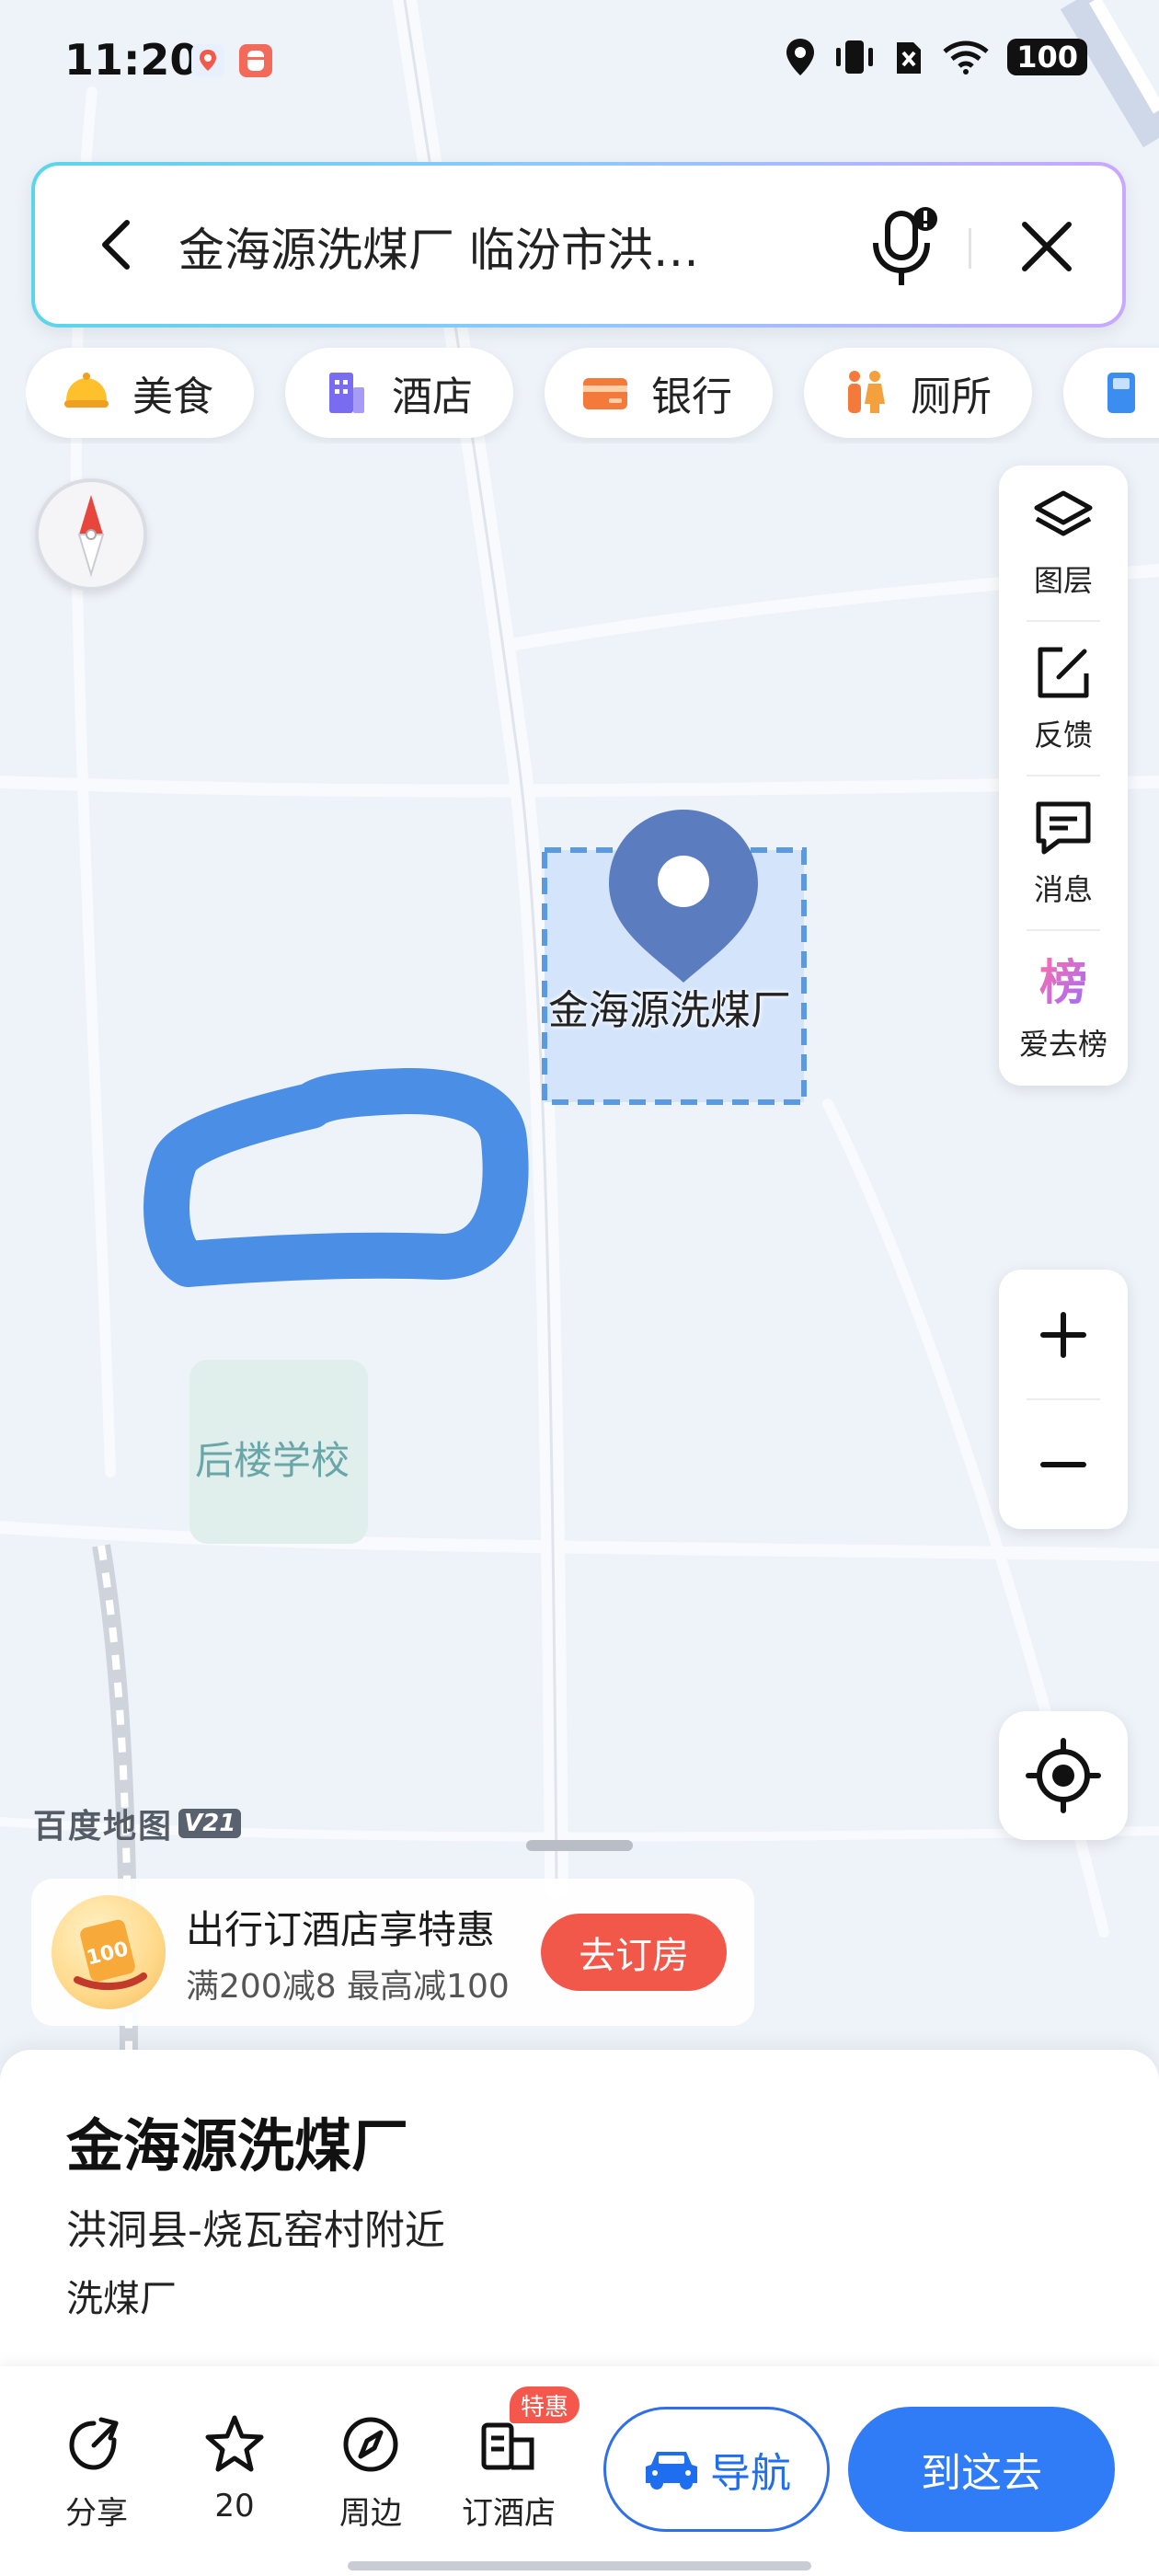 Image resolution: width=1159 pixels, height=2576 pixels. I want to click on coupon-icon: 100, so click(110, 1955).